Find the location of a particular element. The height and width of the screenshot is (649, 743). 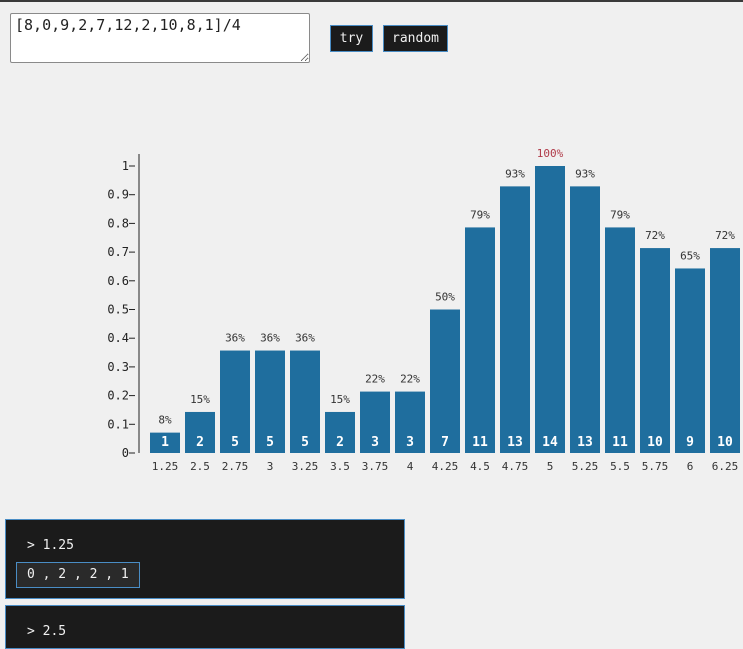

y-tick-label: 0.3 is located at coordinates (118, 367).